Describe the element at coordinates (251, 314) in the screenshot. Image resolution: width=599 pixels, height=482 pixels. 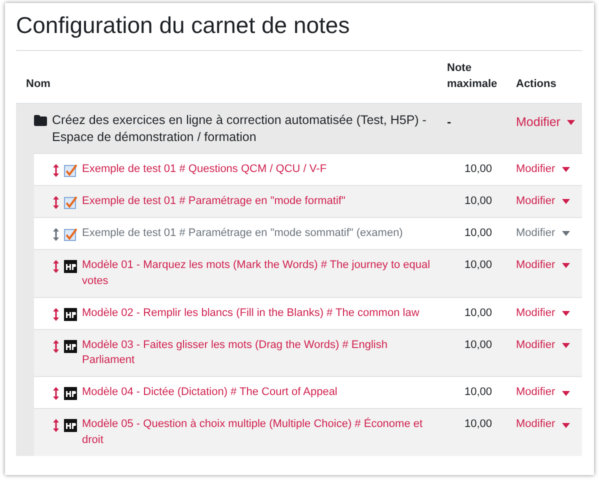
I see `item-link: Modèle 02 - Remplir les blancs (Fill in the Blanks) # The common law` at that location.